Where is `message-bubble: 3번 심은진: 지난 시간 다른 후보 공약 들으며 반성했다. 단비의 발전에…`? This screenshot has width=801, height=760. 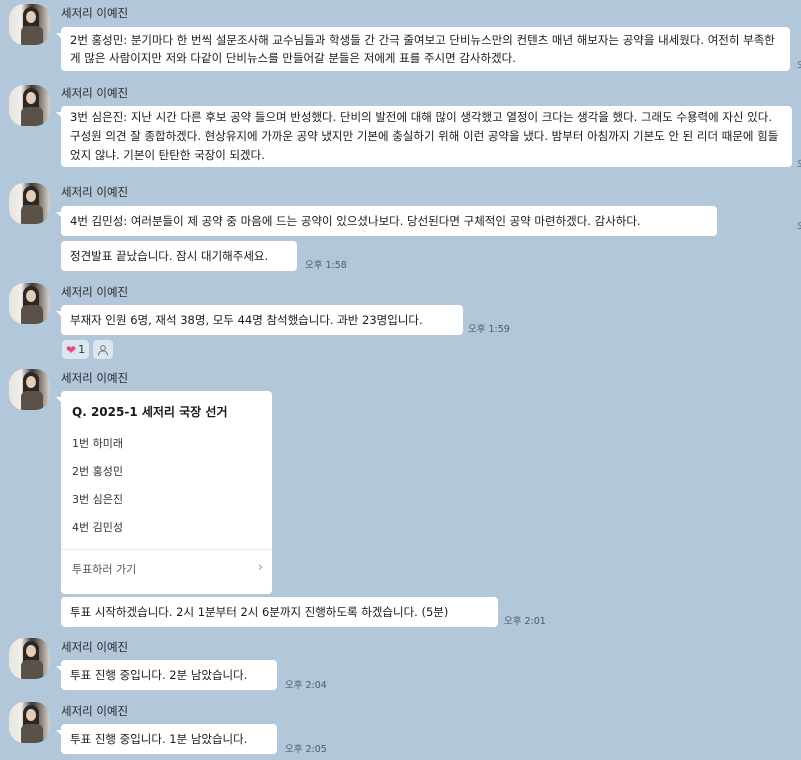
message-bubble: 3번 심은진: 지난 시간 다른 후보 공약 들으며 반성했다. 단비의 발전에… is located at coordinates (424, 136).